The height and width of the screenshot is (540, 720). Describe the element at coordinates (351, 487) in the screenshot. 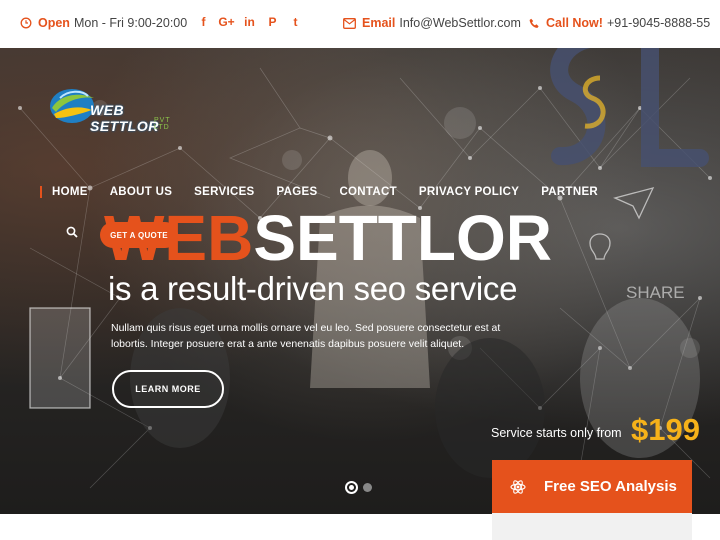

I see `slider-dot-active` at that location.